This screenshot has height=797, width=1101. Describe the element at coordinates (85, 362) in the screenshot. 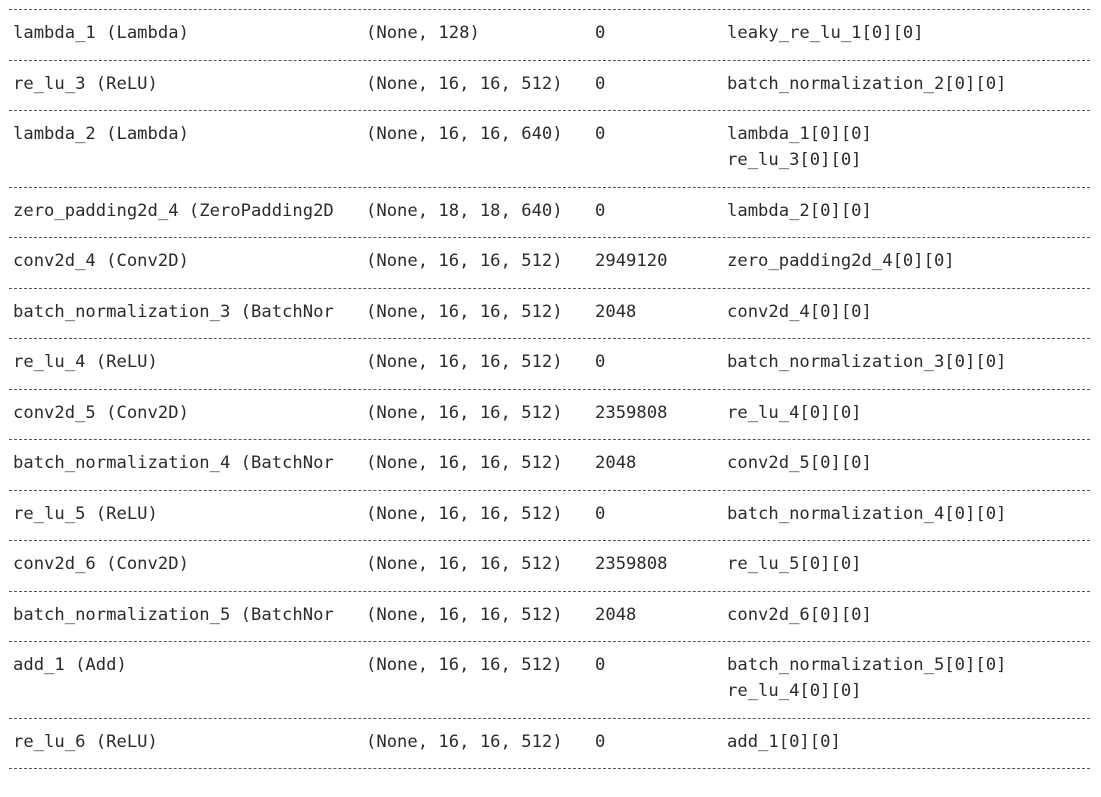

I see `layer-name-cell: re_lu_4 (ReLU)` at that location.